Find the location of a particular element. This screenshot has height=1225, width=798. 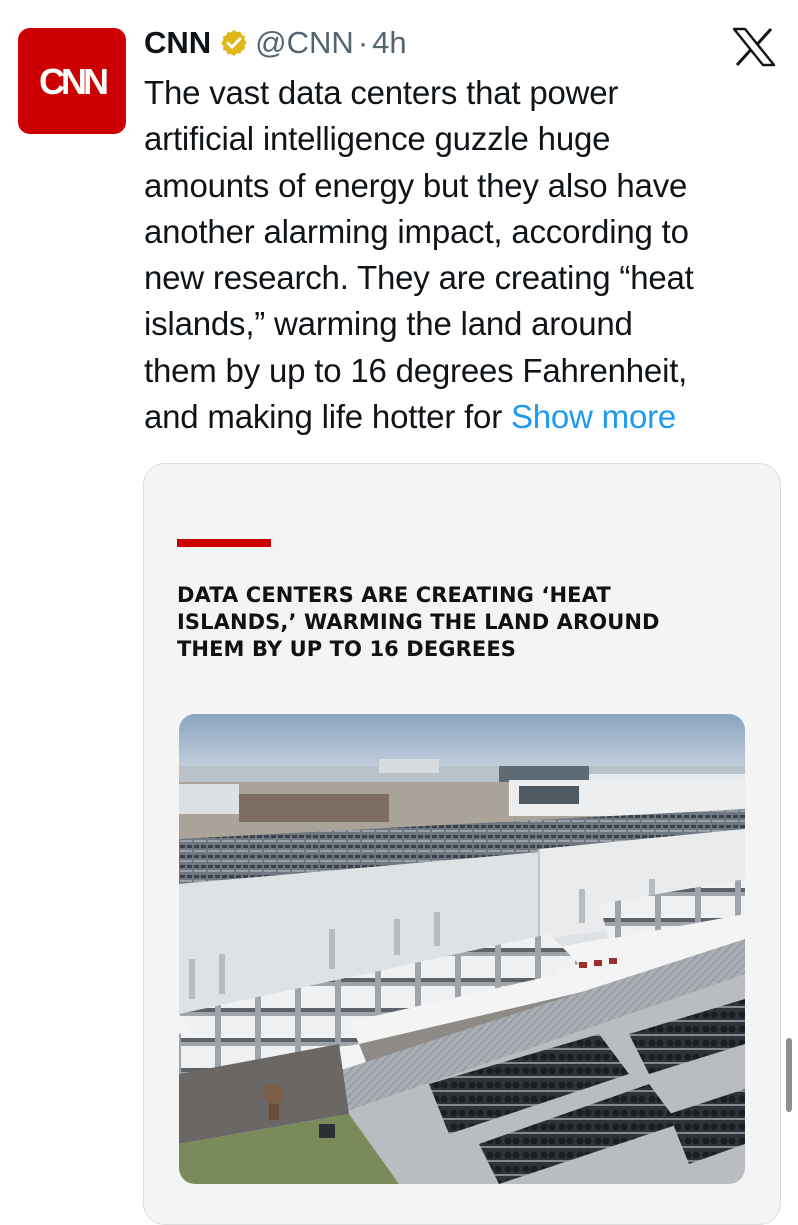

avatar-logo-text: CNN is located at coordinates (73, 81).